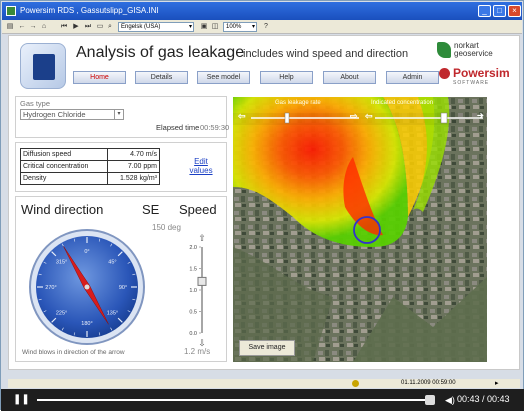 This screenshot has width=524, height=411. Describe the element at coordinates (21, 400) in the screenshot. I see `pause-icon: ❚❚` at that location.